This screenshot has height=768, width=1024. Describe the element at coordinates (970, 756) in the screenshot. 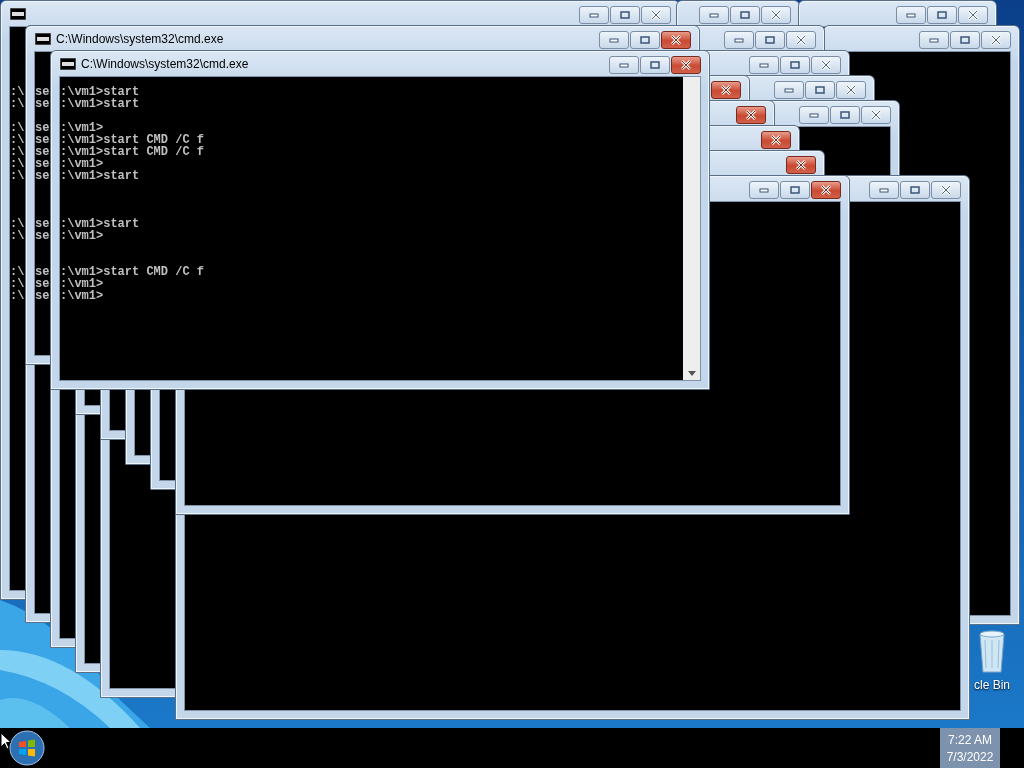

I see `clock-date: 7/3/2022` at that location.